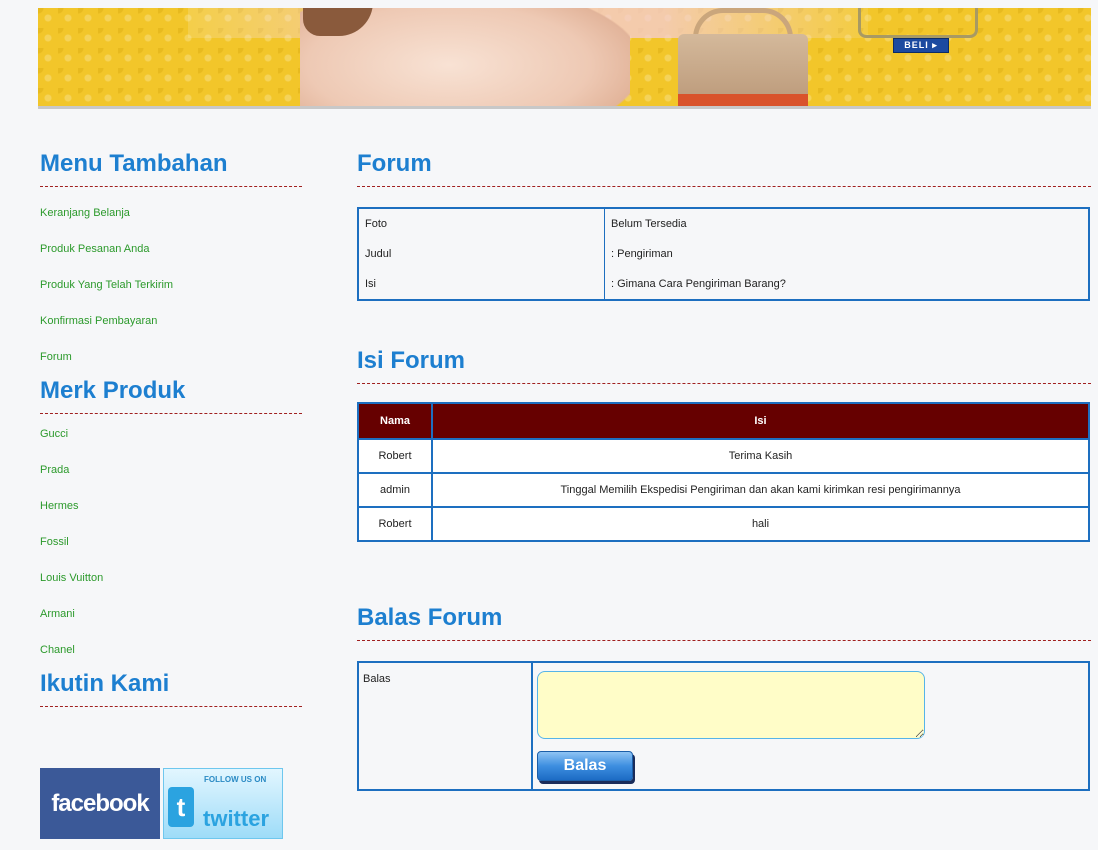  Describe the element at coordinates (445, 726) in the screenshot. I see `reply-label: Balas` at that location.